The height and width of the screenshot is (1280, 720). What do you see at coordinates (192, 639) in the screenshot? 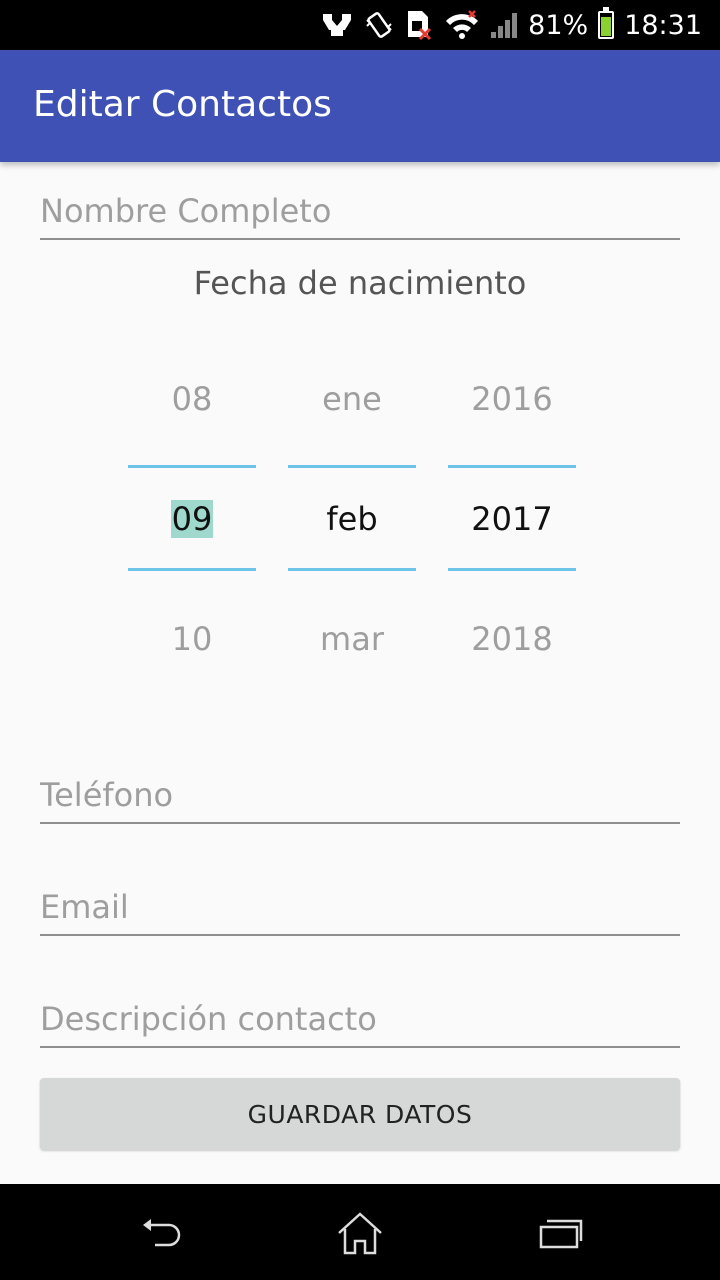
I see `day-next: 10` at bounding box center [192, 639].